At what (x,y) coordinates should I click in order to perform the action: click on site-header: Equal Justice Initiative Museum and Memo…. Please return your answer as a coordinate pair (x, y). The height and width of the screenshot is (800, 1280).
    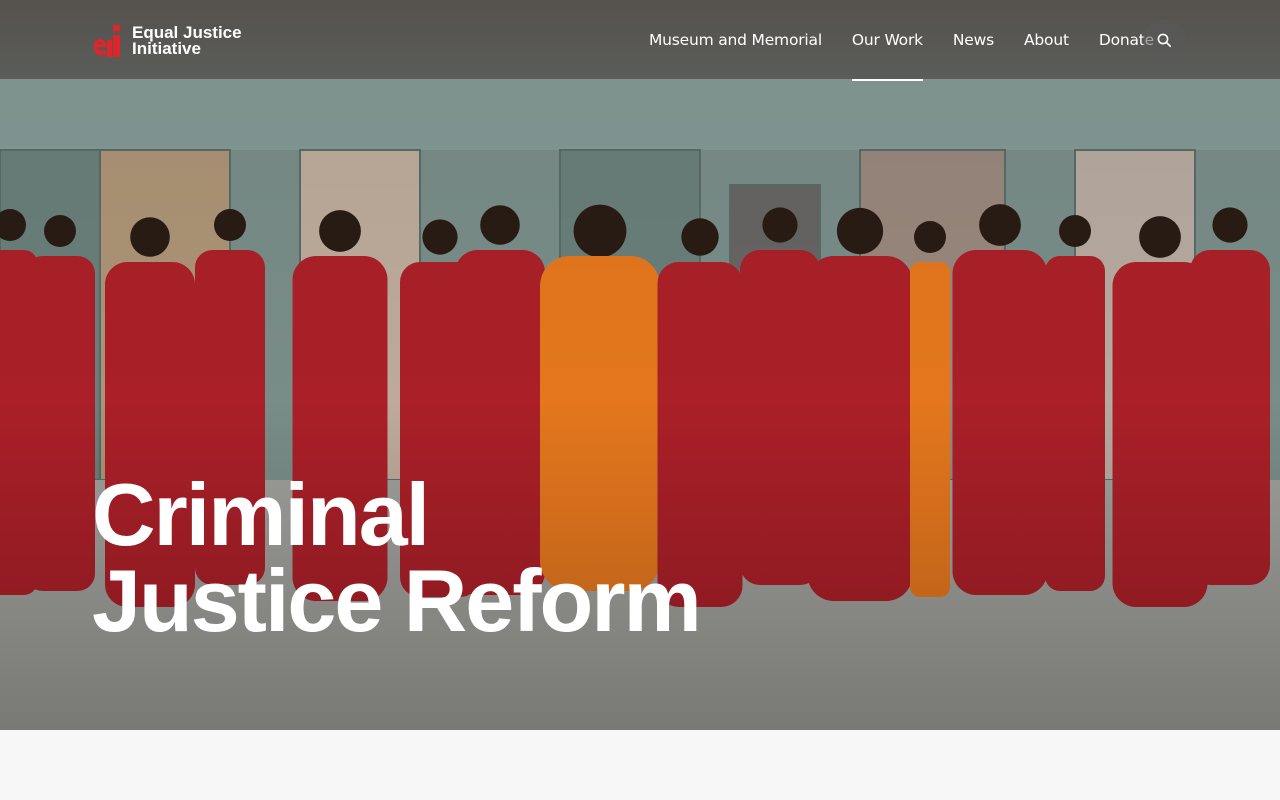
    Looking at the image, I should click on (640, 40).